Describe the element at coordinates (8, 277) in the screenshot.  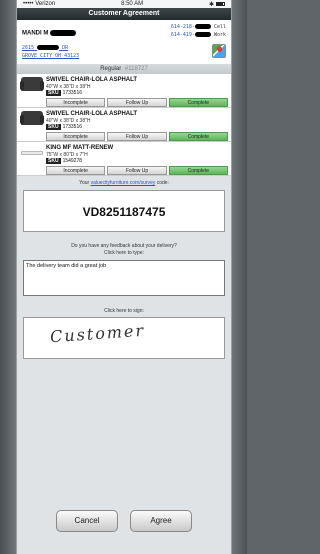
I see `backdrop-left` at that location.